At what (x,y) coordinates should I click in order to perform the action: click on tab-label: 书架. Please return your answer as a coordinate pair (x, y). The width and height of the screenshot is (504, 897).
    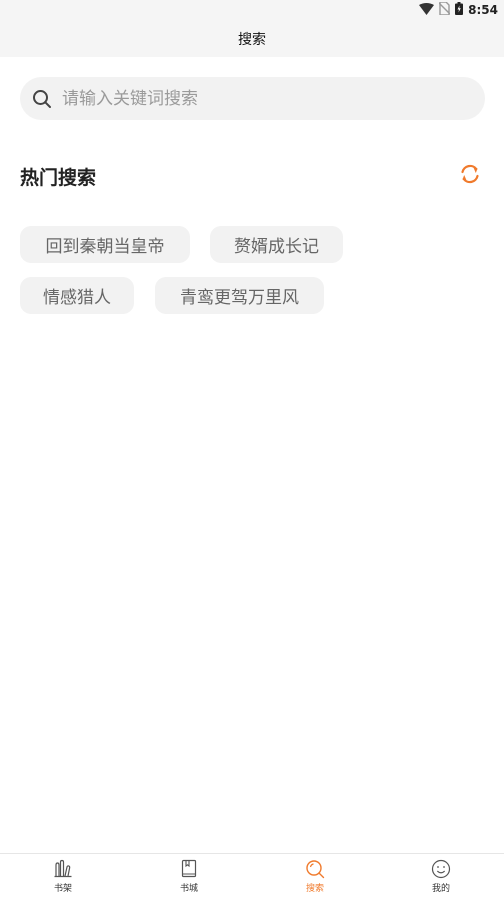
    Looking at the image, I should click on (62, 889).